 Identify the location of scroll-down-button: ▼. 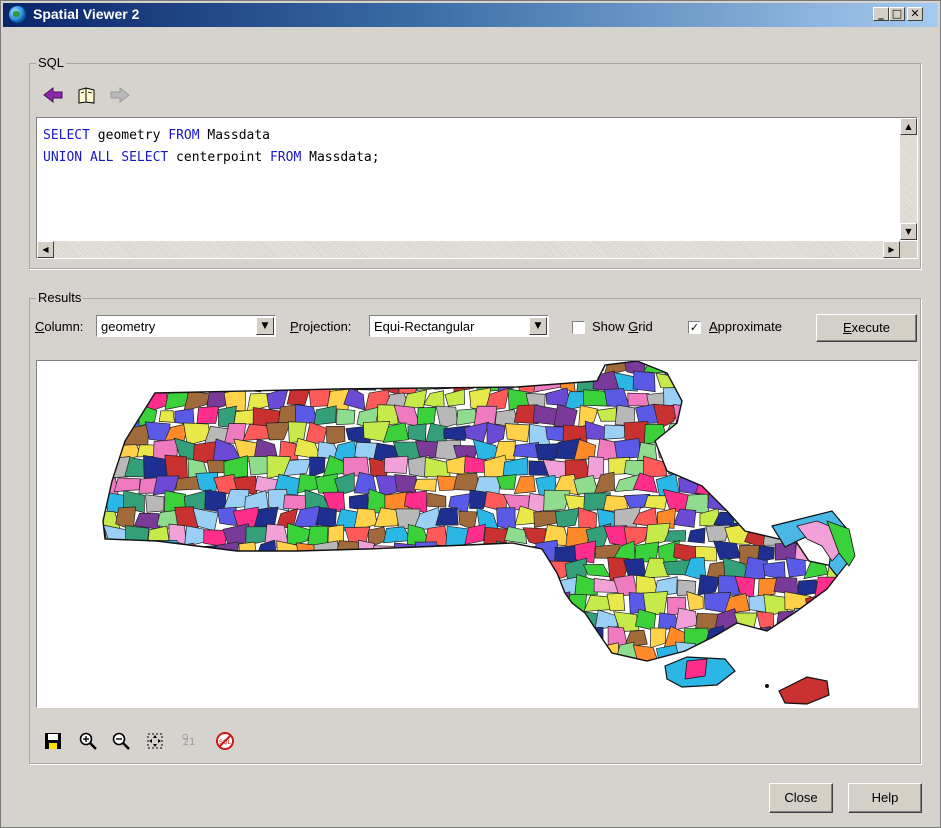
(908, 231).